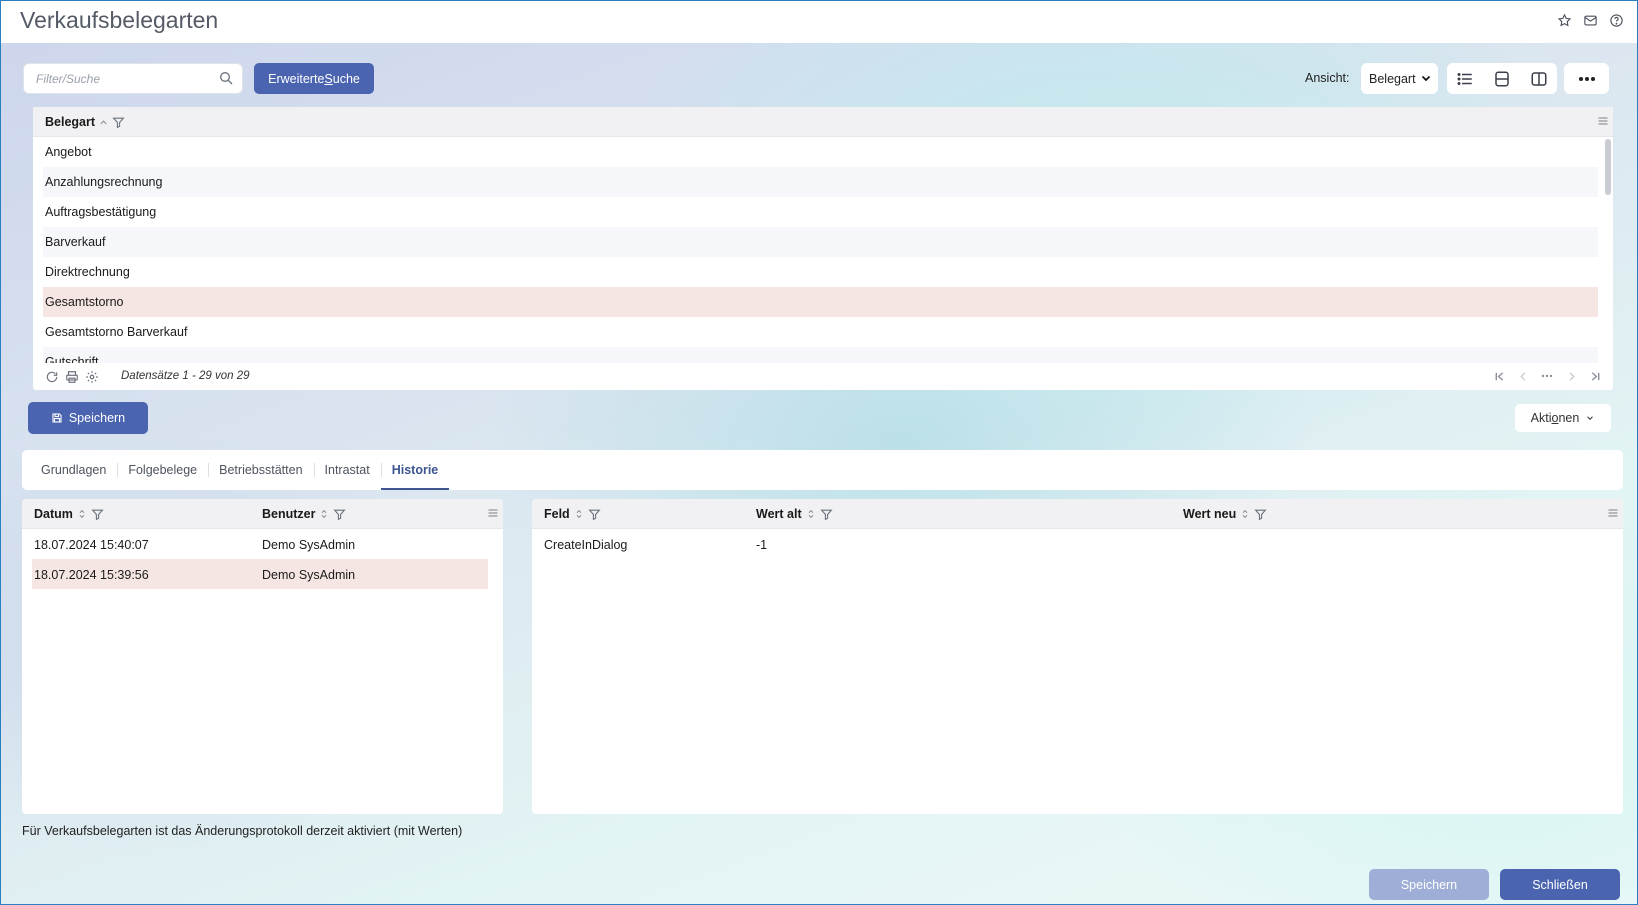 The width and height of the screenshot is (1638, 905). Describe the element at coordinates (260, 574) in the screenshot. I see `table-row-selected: 18.07.2024 15:39:56 Demo SysAdmin` at that location.